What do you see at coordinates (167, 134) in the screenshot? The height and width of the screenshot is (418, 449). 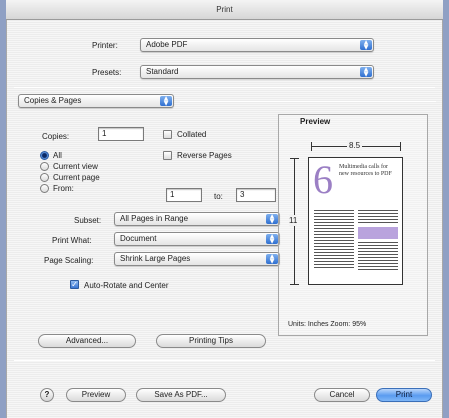 I see `collated-checkbox` at bounding box center [167, 134].